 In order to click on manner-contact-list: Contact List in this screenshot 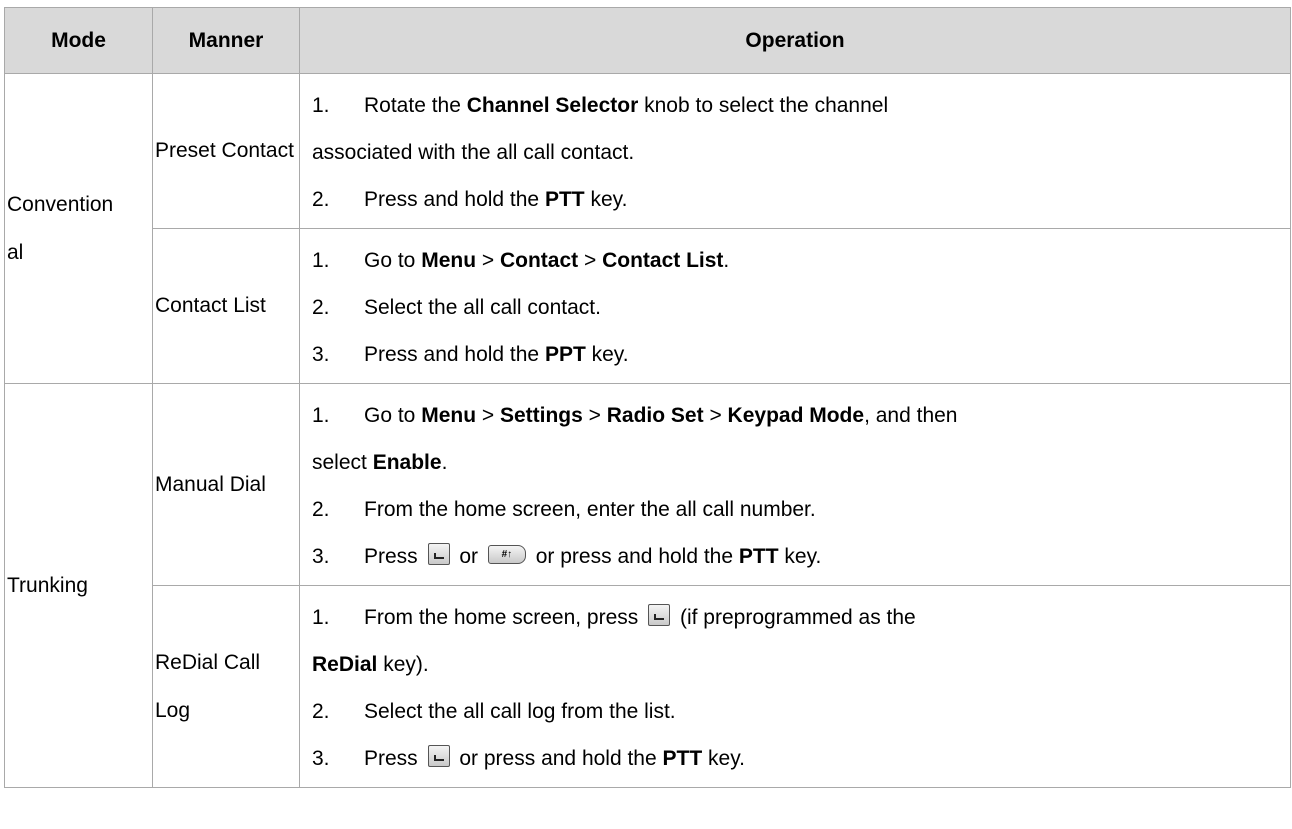, I will do `click(226, 306)`.